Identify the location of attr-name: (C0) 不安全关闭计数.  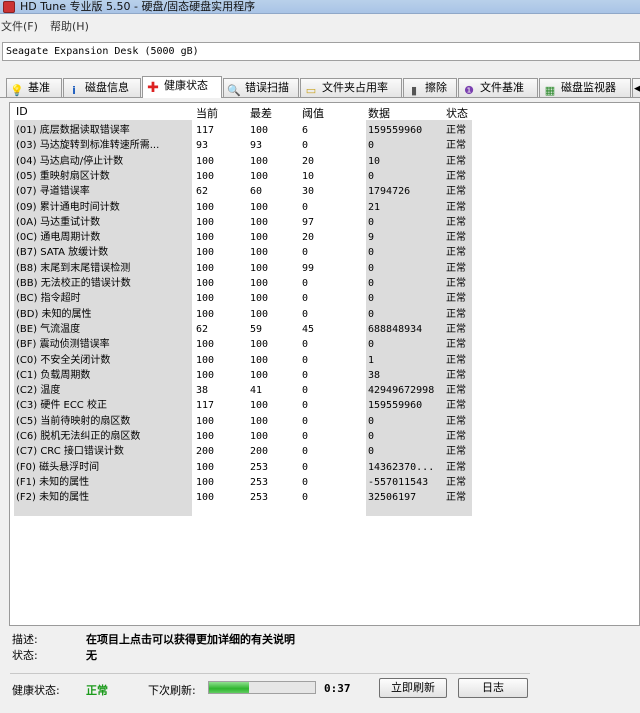
(63, 360).